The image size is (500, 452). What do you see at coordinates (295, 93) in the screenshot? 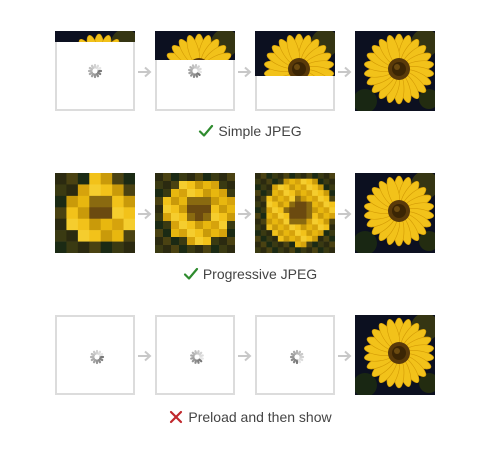
I see `unloaded-area` at bounding box center [295, 93].